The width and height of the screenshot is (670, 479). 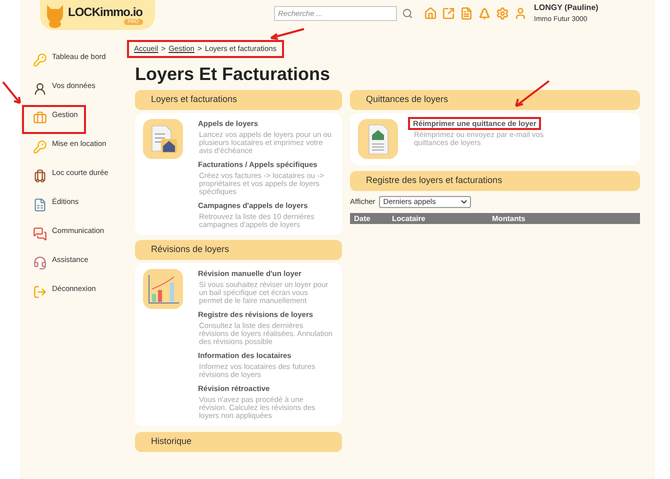 What do you see at coordinates (238, 442) in the screenshot?
I see `section-header: Historique` at bounding box center [238, 442].